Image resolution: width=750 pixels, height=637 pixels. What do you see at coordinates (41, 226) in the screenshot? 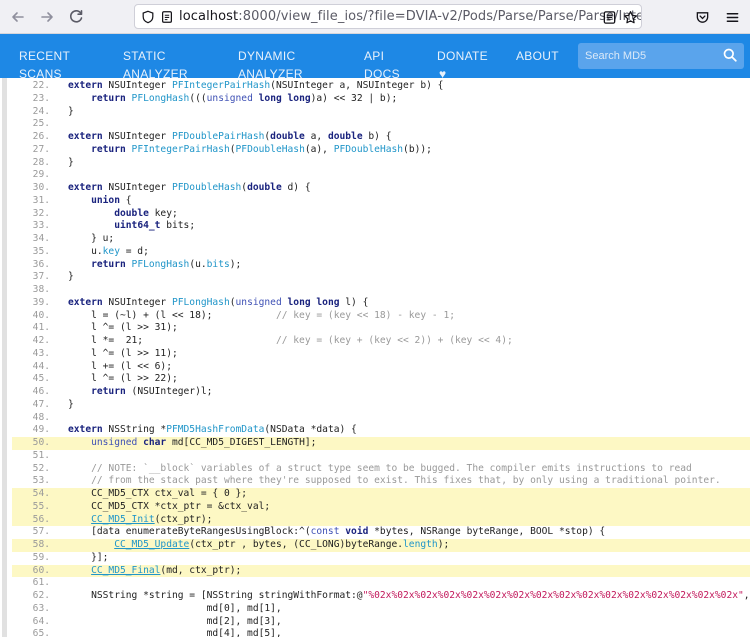
I see `line-number: 33.` at bounding box center [41, 226].